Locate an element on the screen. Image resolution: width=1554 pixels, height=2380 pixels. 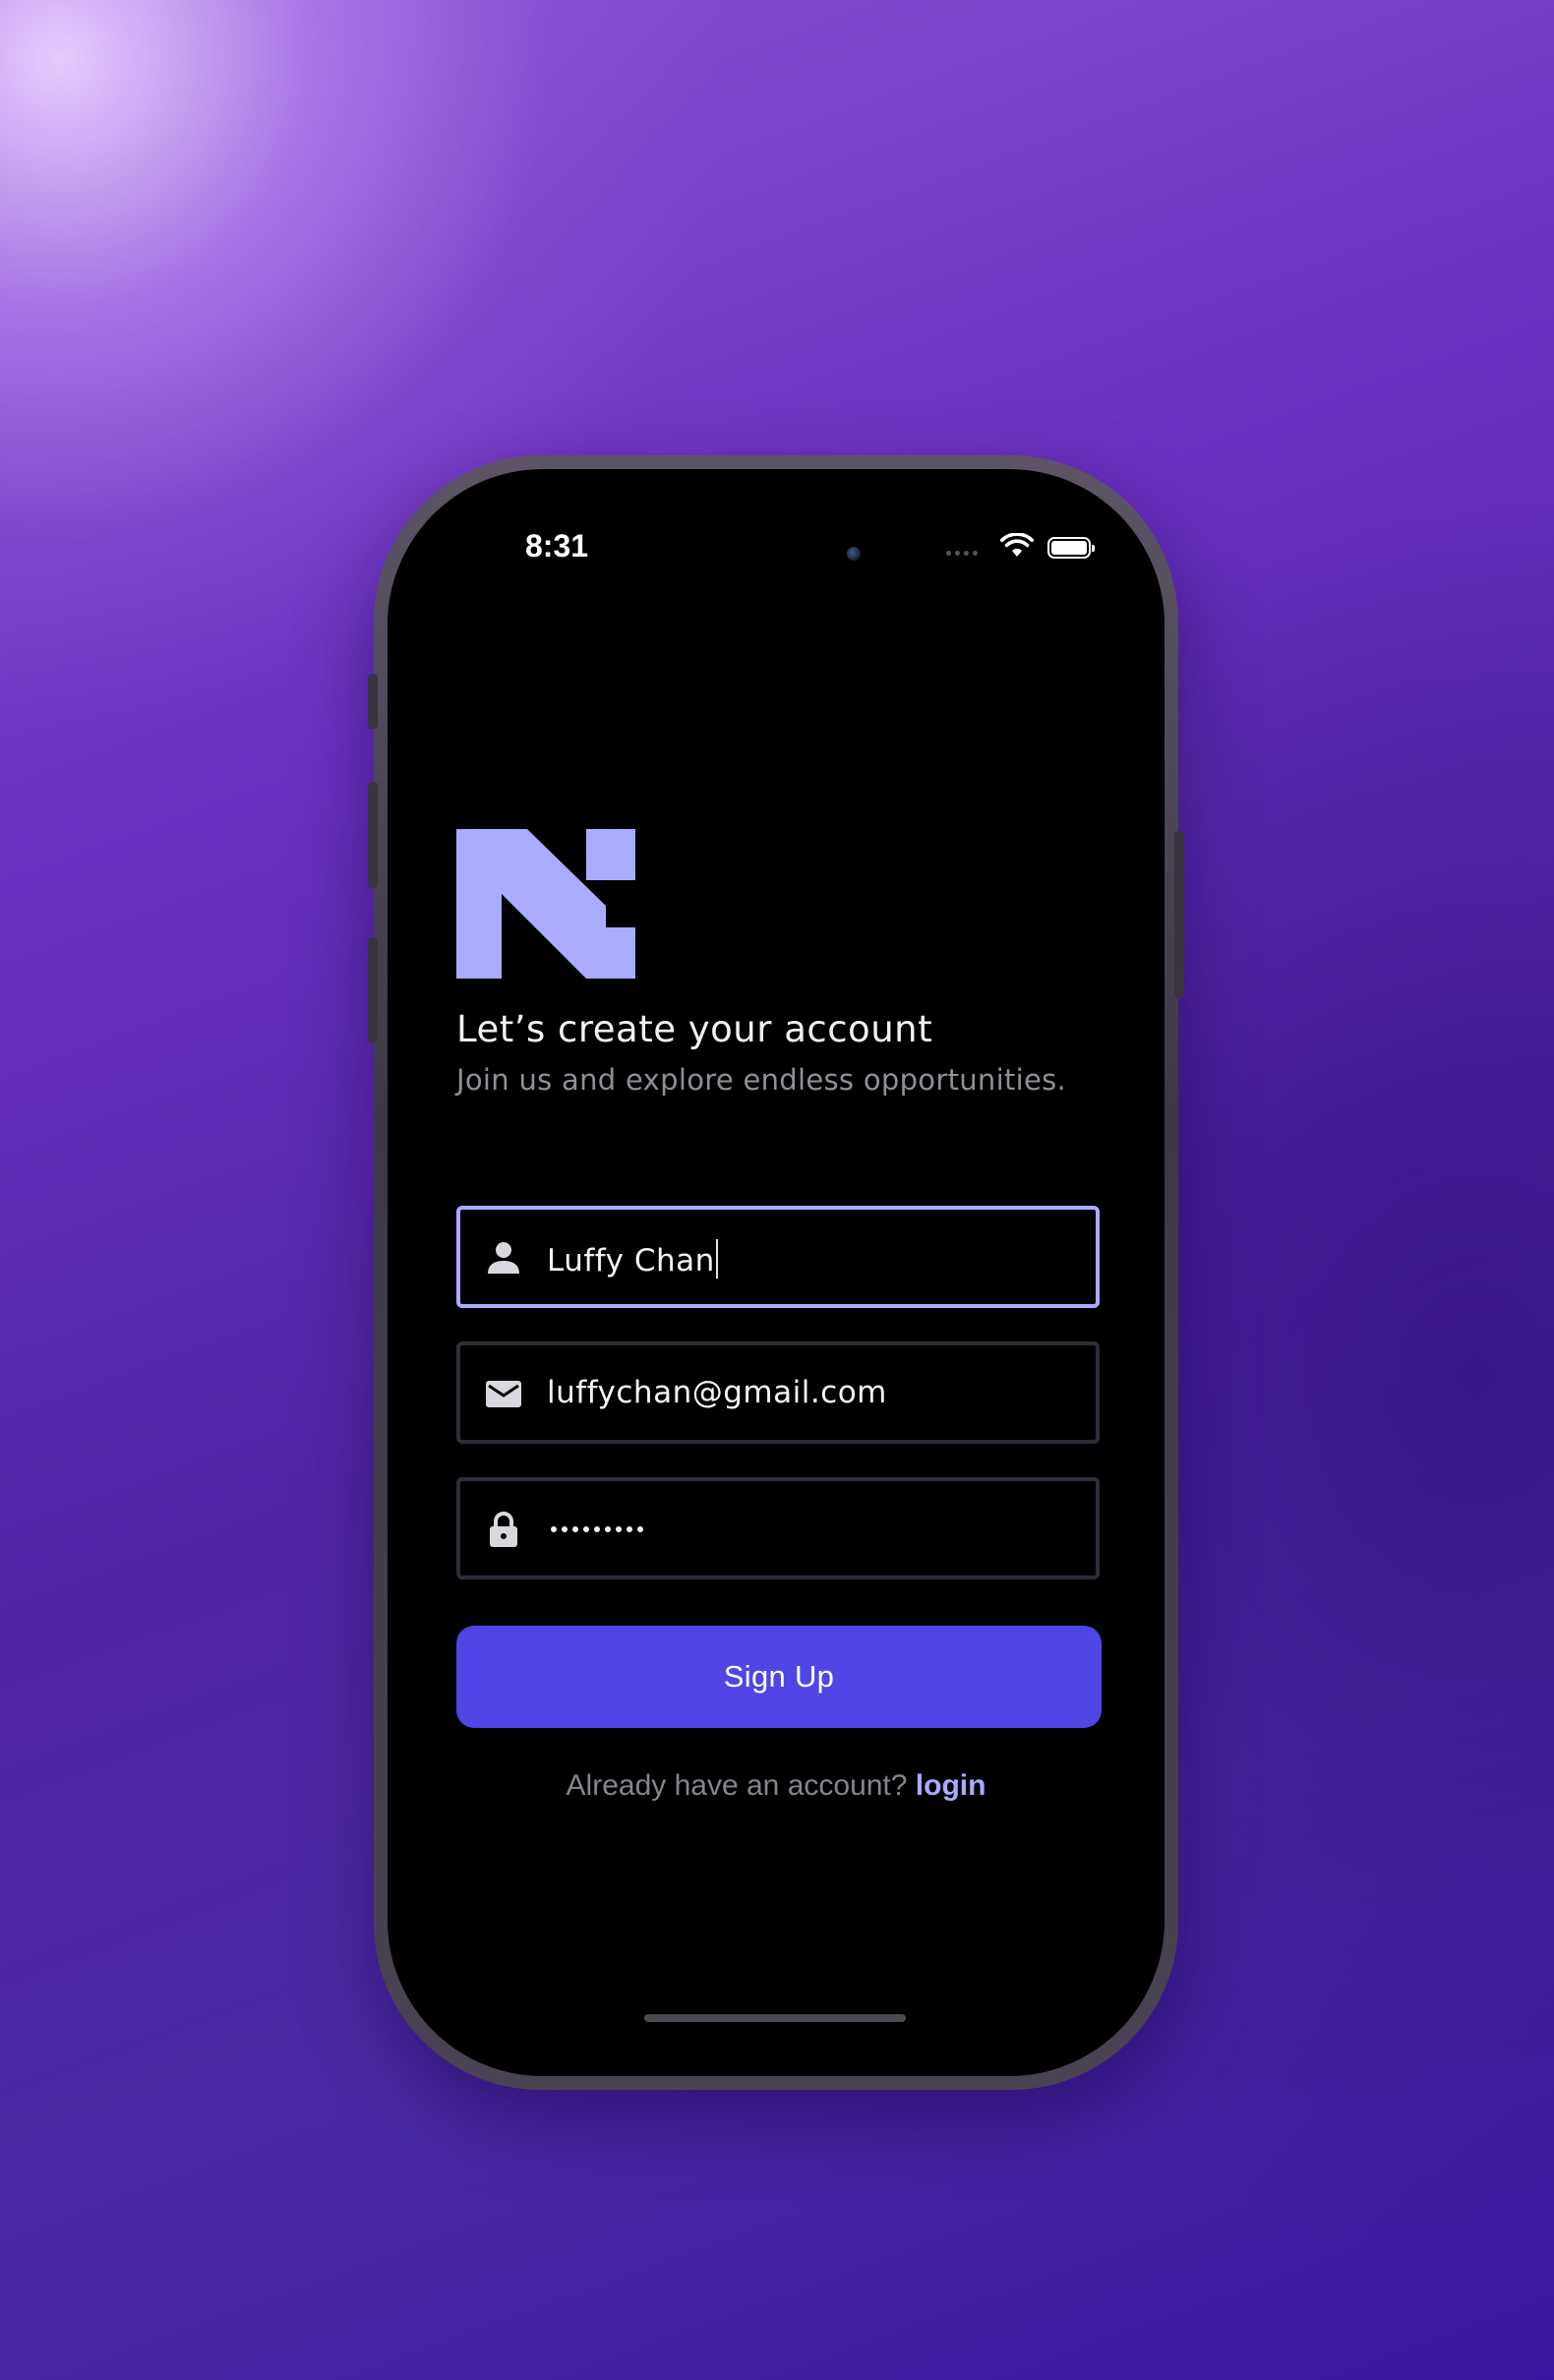
login-link: login is located at coordinates (951, 1785).